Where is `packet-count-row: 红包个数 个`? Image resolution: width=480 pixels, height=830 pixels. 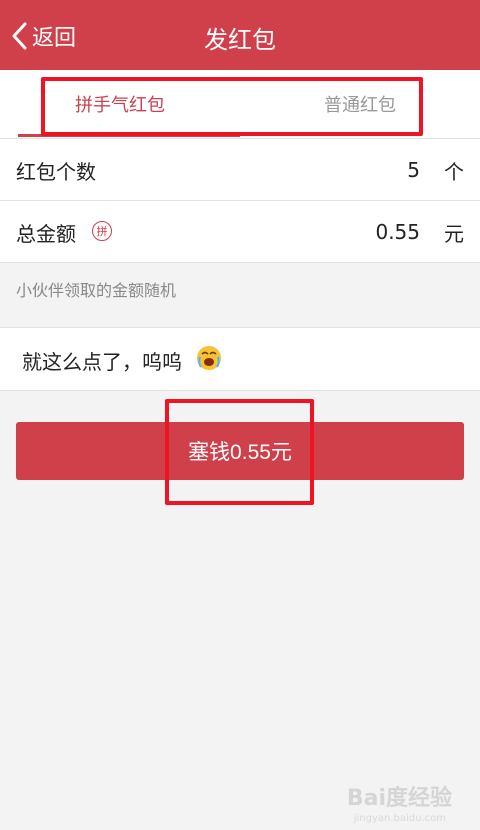
packet-count-row: 红包个数 个 is located at coordinates (240, 170).